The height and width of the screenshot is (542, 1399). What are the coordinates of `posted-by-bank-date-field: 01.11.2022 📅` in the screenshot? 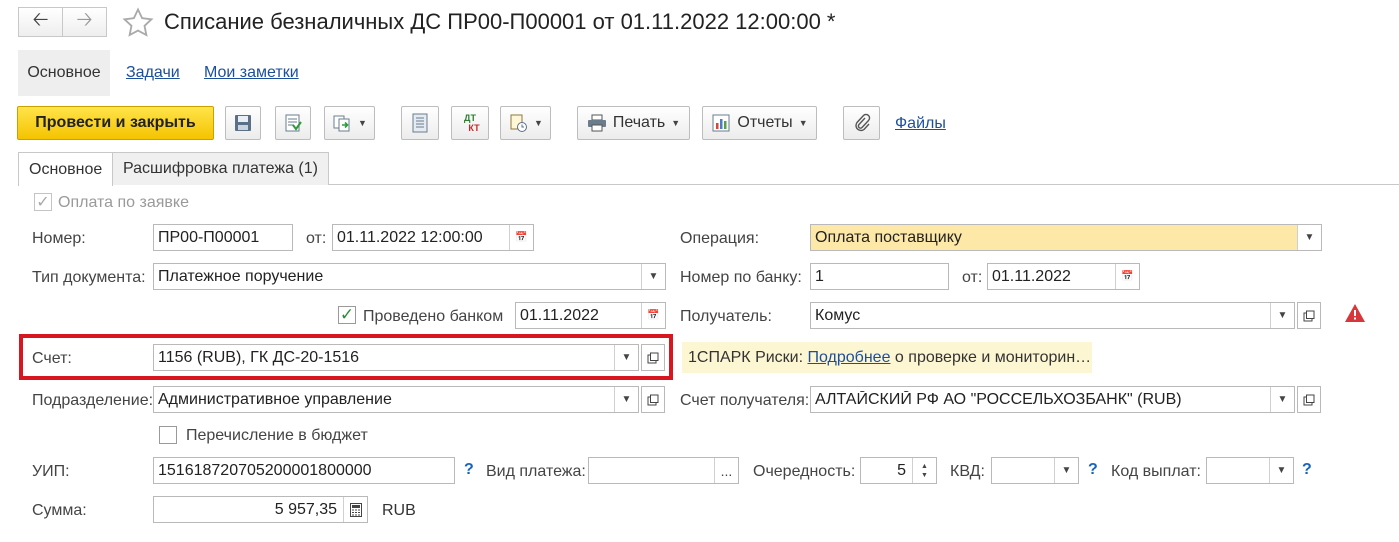 It's located at (590, 315).